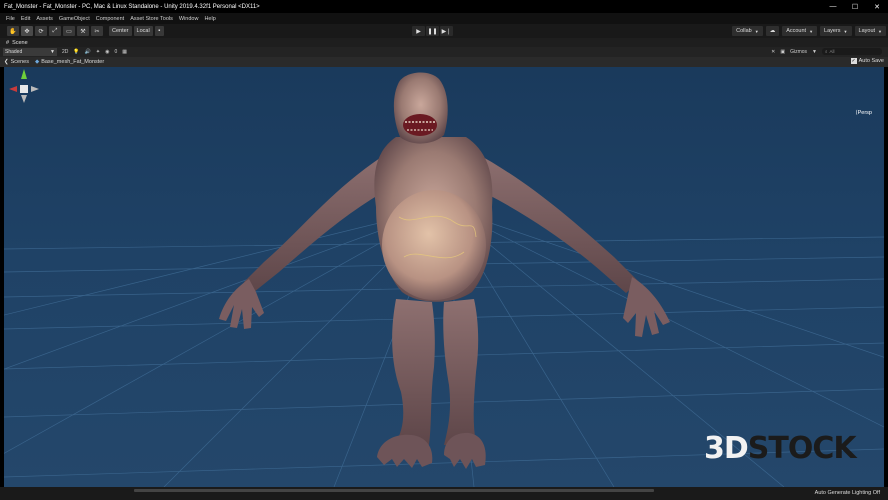 The height and width of the screenshot is (500, 888). I want to click on move-tool-icon: ✥, so click(27, 31).